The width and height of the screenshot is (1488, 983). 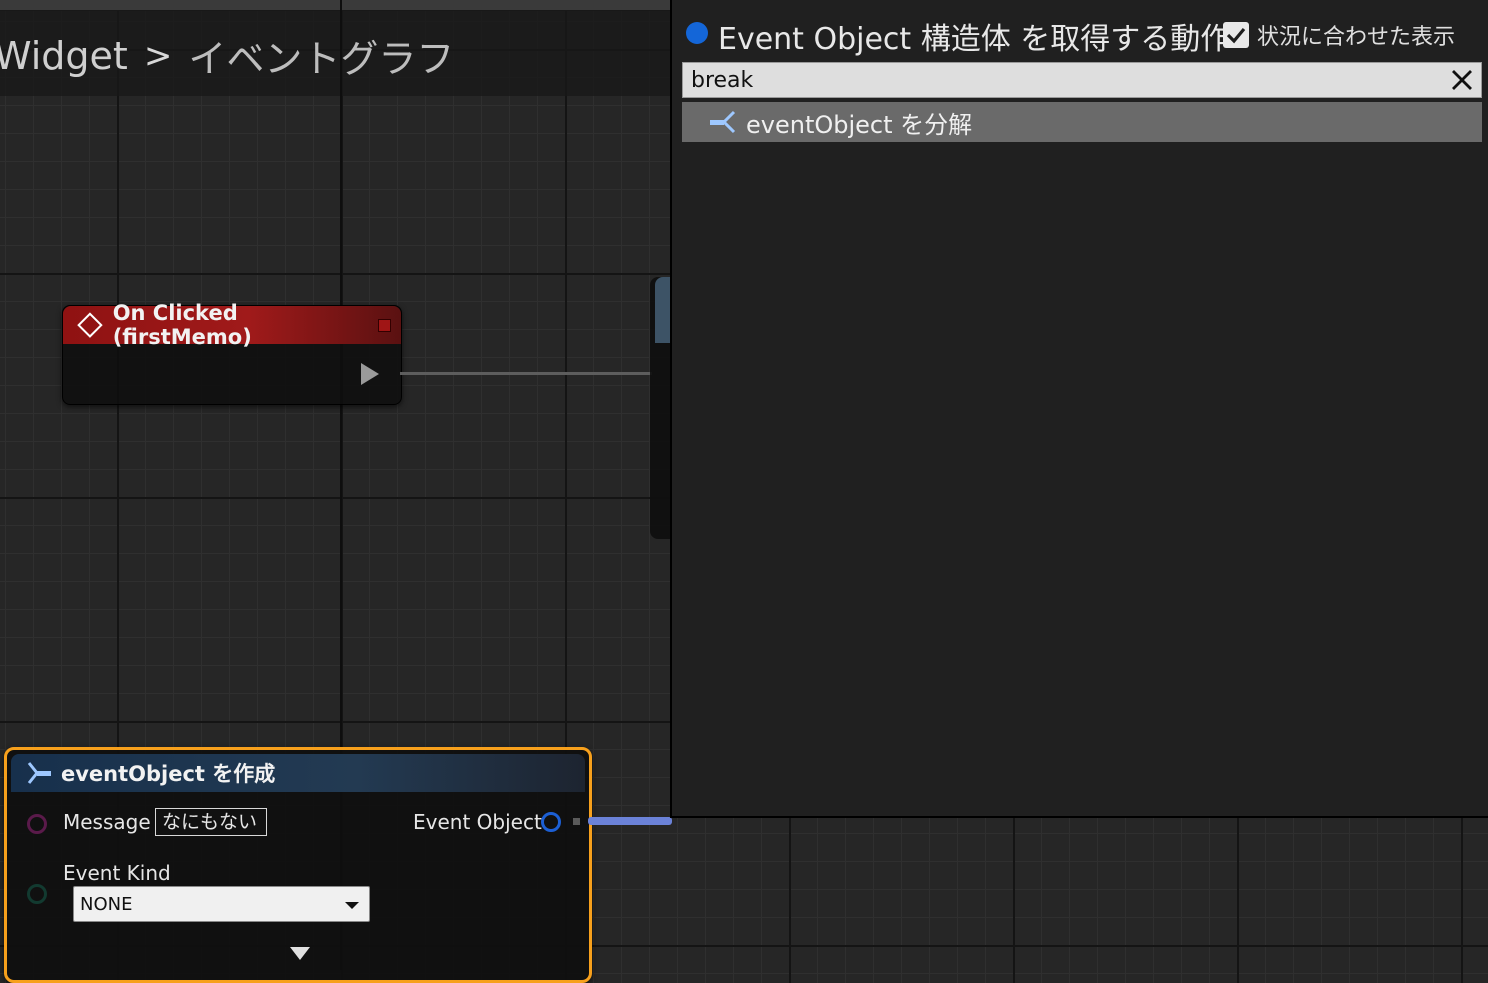 I want to click on expand-node-arrow-icon, so click(x=300, y=953).